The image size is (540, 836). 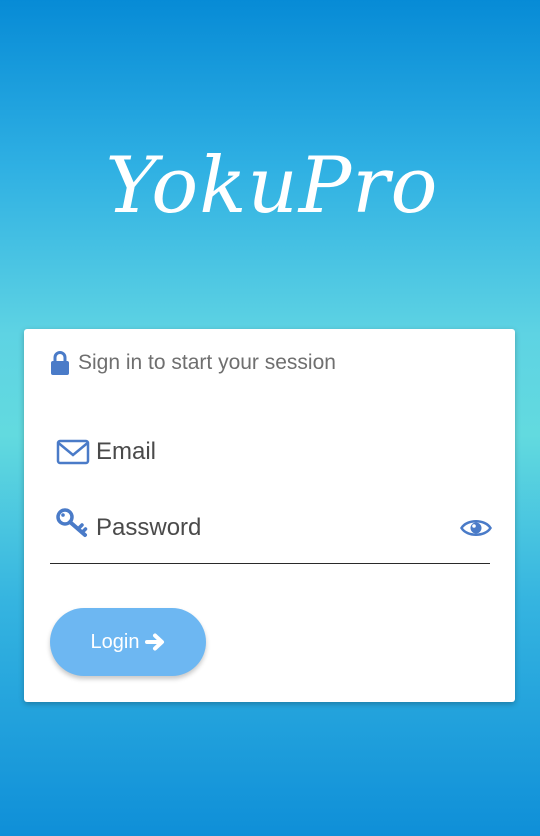 I want to click on email-input, so click(x=256, y=452).